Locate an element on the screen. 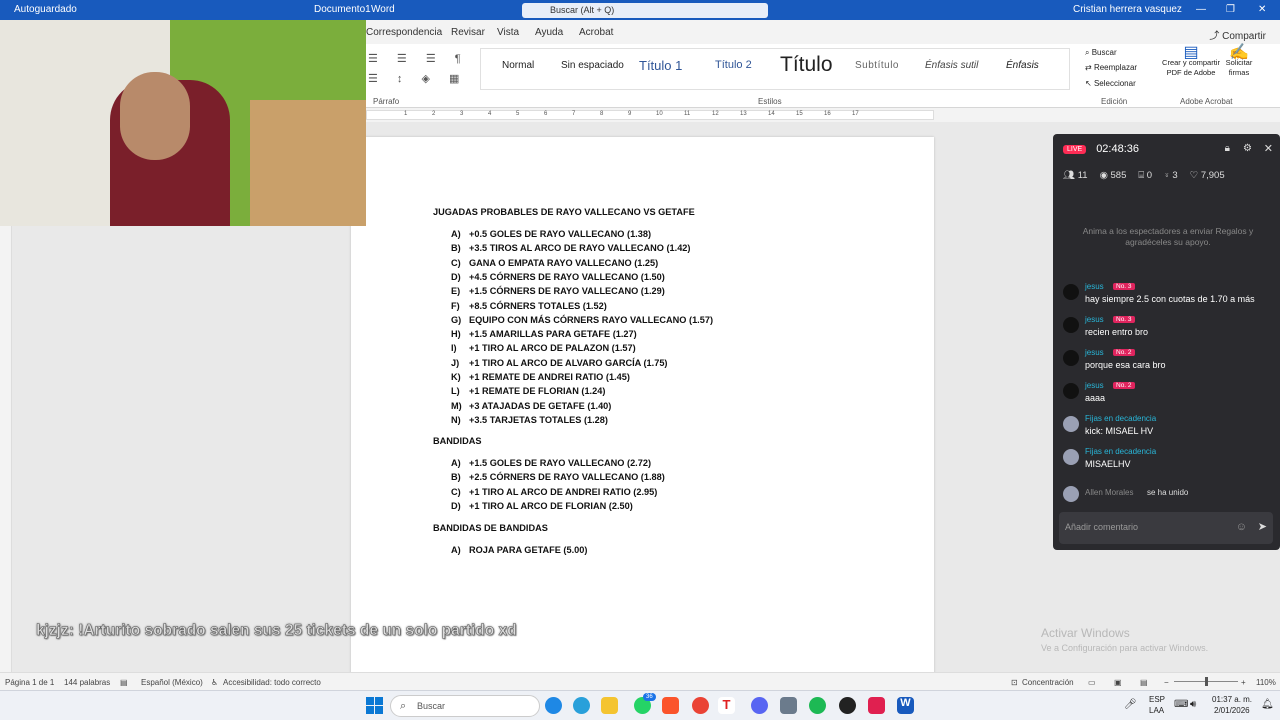 This screenshot has width=1280, height=720. file-explorer-icon is located at coordinates (609, 705).